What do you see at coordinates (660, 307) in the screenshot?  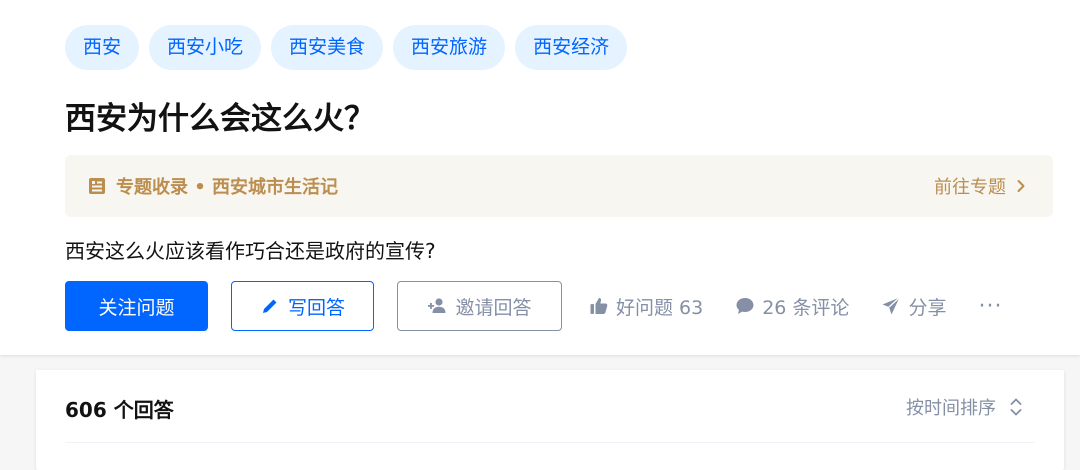 I see `good-question-label: 好问题 63` at bounding box center [660, 307].